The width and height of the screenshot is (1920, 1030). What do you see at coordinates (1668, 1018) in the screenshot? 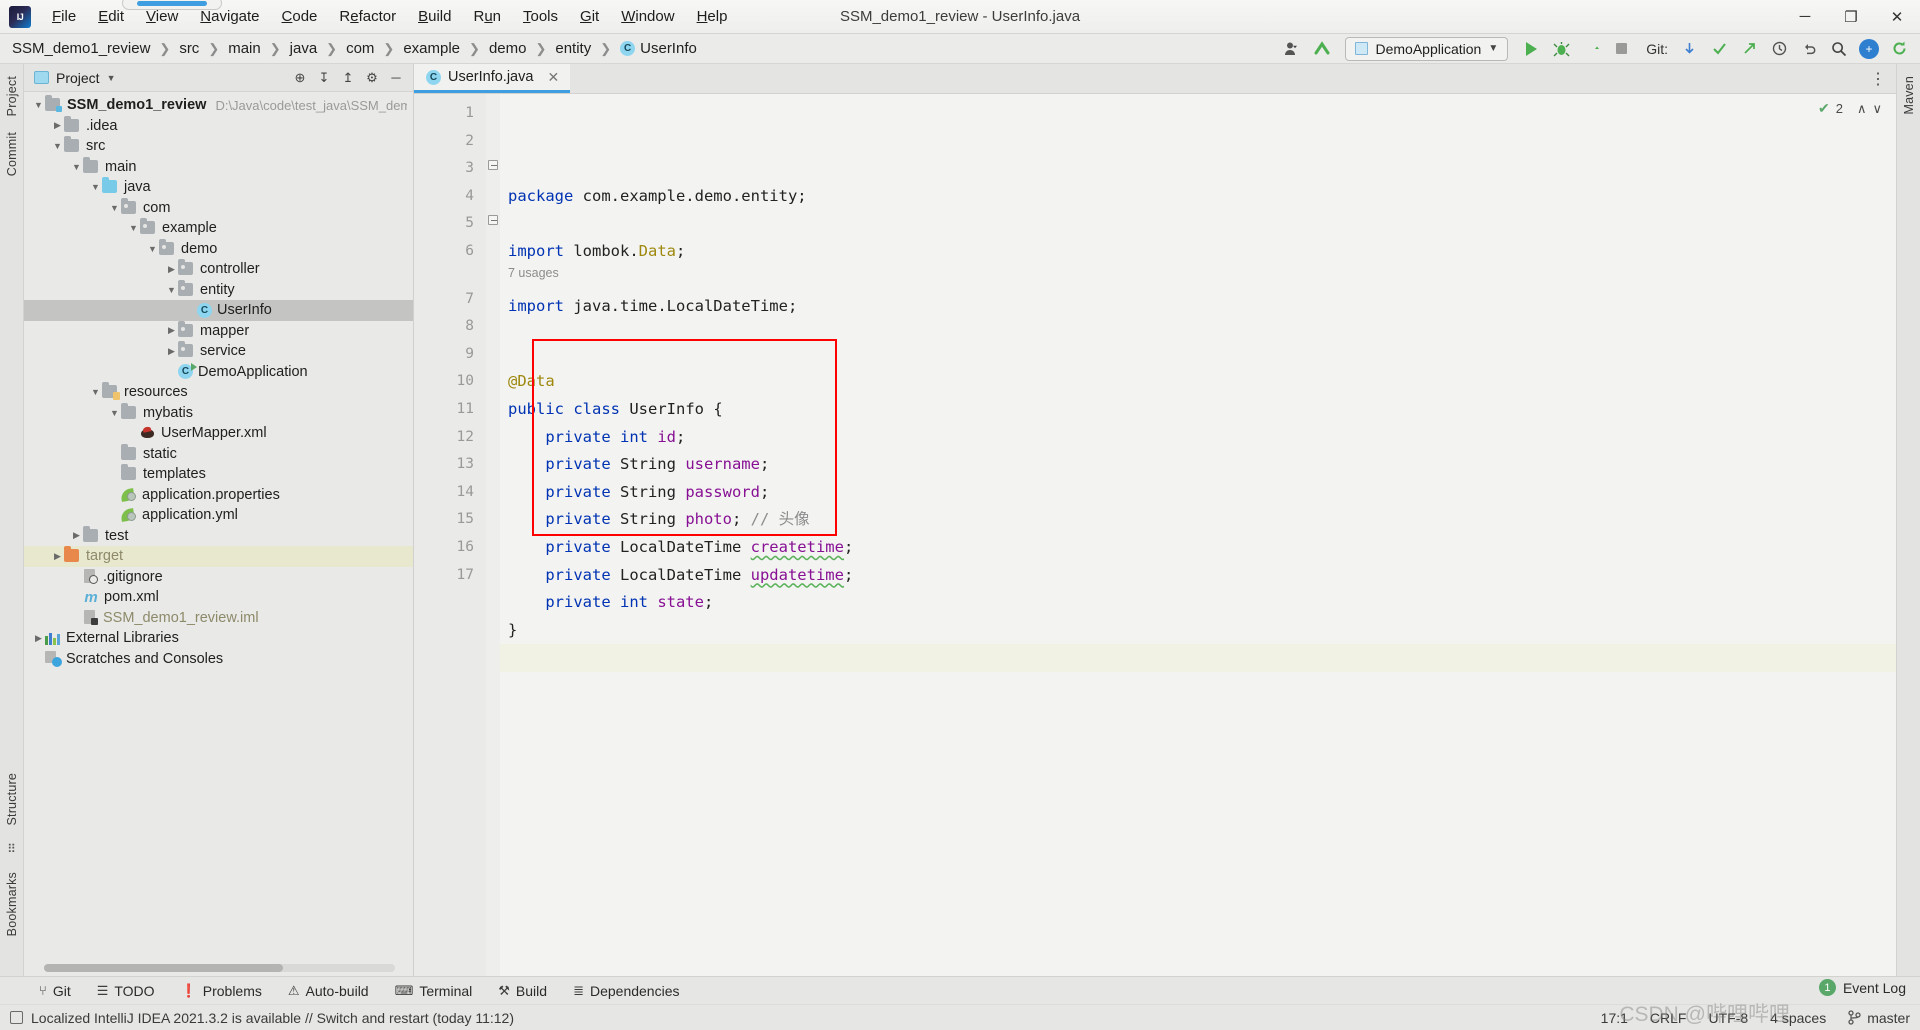
I see `line-separator: CRLF` at bounding box center [1668, 1018].